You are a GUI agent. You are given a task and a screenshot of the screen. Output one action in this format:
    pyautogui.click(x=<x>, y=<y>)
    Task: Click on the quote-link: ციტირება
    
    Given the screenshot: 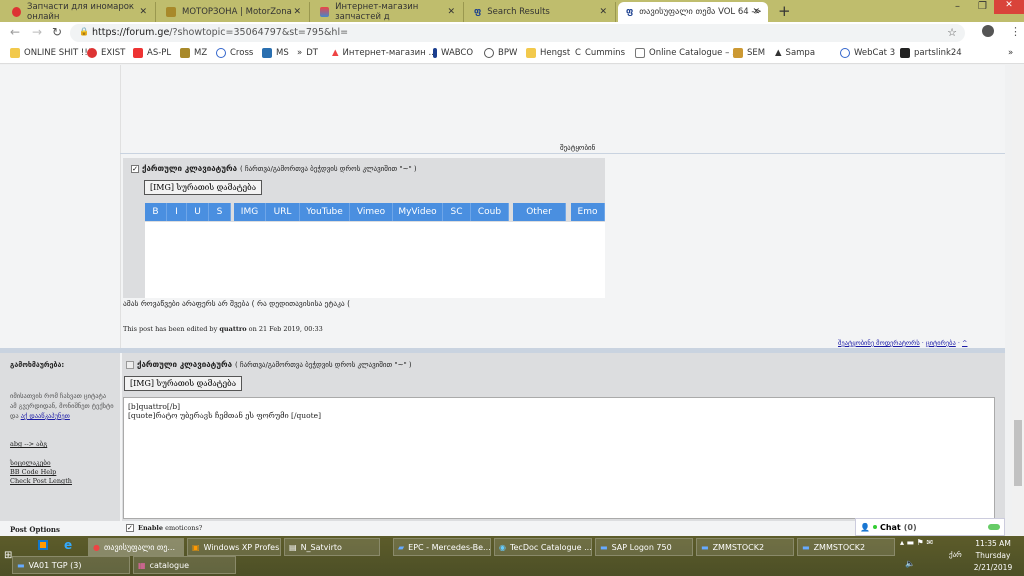 What is the action you would take?
    pyautogui.click(x=941, y=343)
    